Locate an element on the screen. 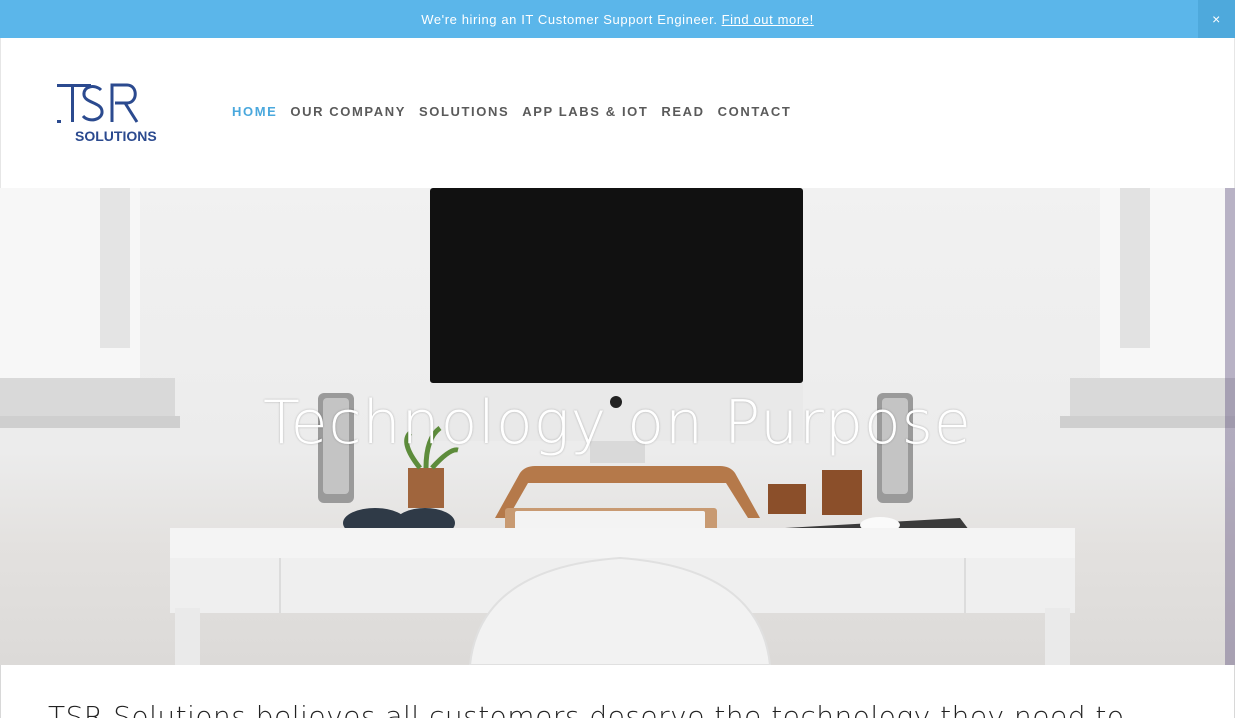 Image resolution: width=1235 pixels, height=718 pixels. close-announcement-button: × is located at coordinates (1216, 19).